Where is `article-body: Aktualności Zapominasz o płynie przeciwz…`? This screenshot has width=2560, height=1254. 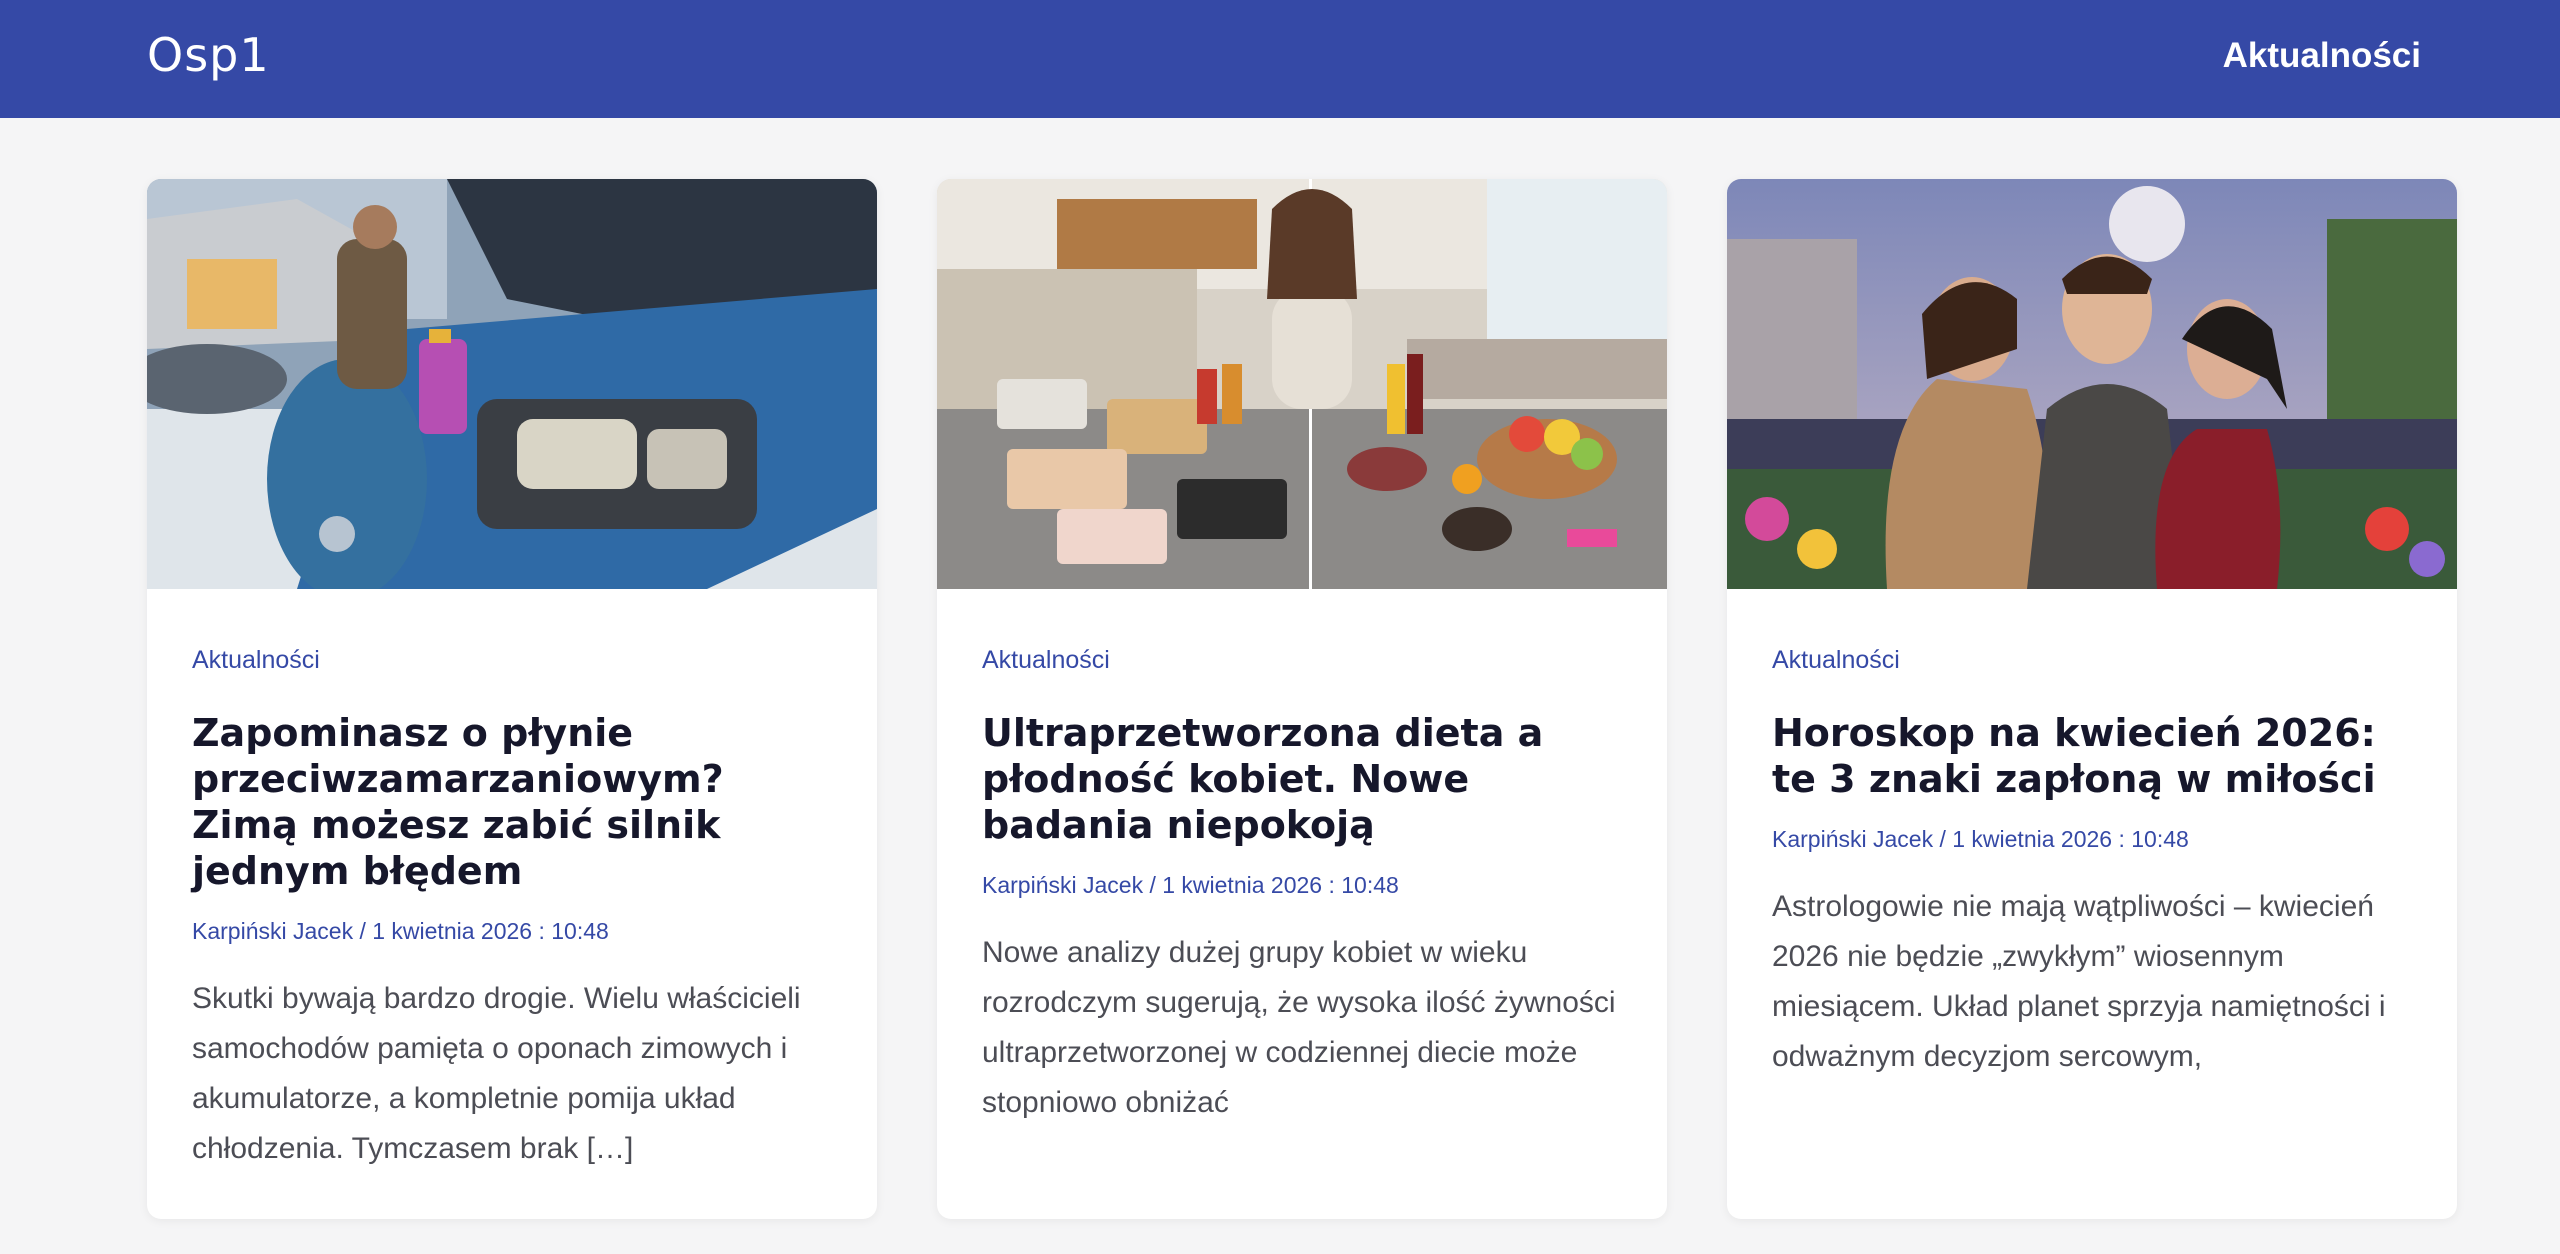
article-body: Aktualności Zapominasz o płynie przeciwz… is located at coordinates (514, 910).